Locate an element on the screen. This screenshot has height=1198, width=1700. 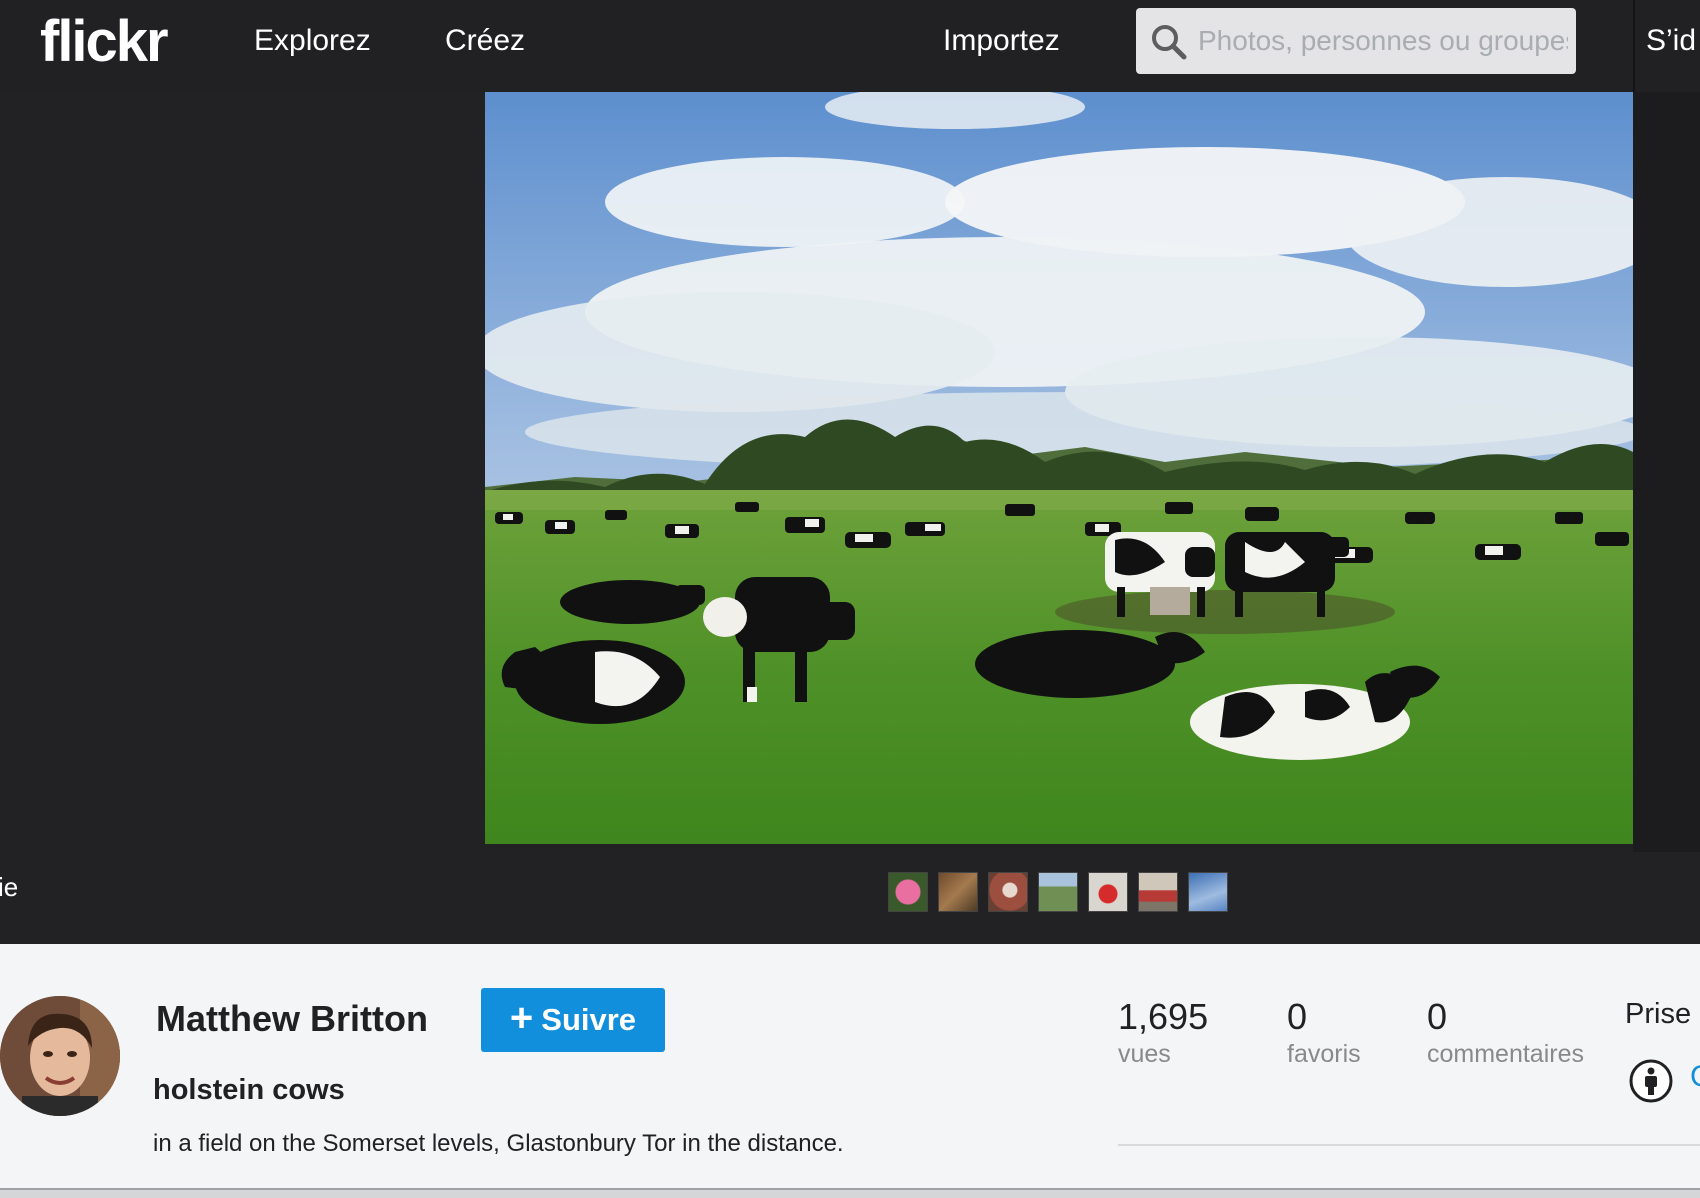
stats-divider is located at coordinates (1409, 1145).